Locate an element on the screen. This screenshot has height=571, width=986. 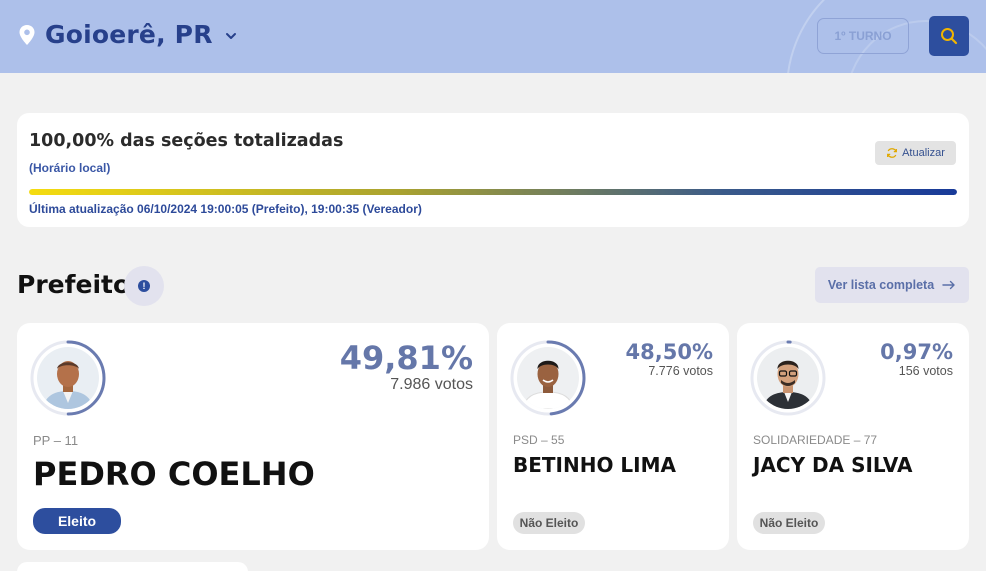
candidate-name: BETINHO LIMA is located at coordinates (594, 465).